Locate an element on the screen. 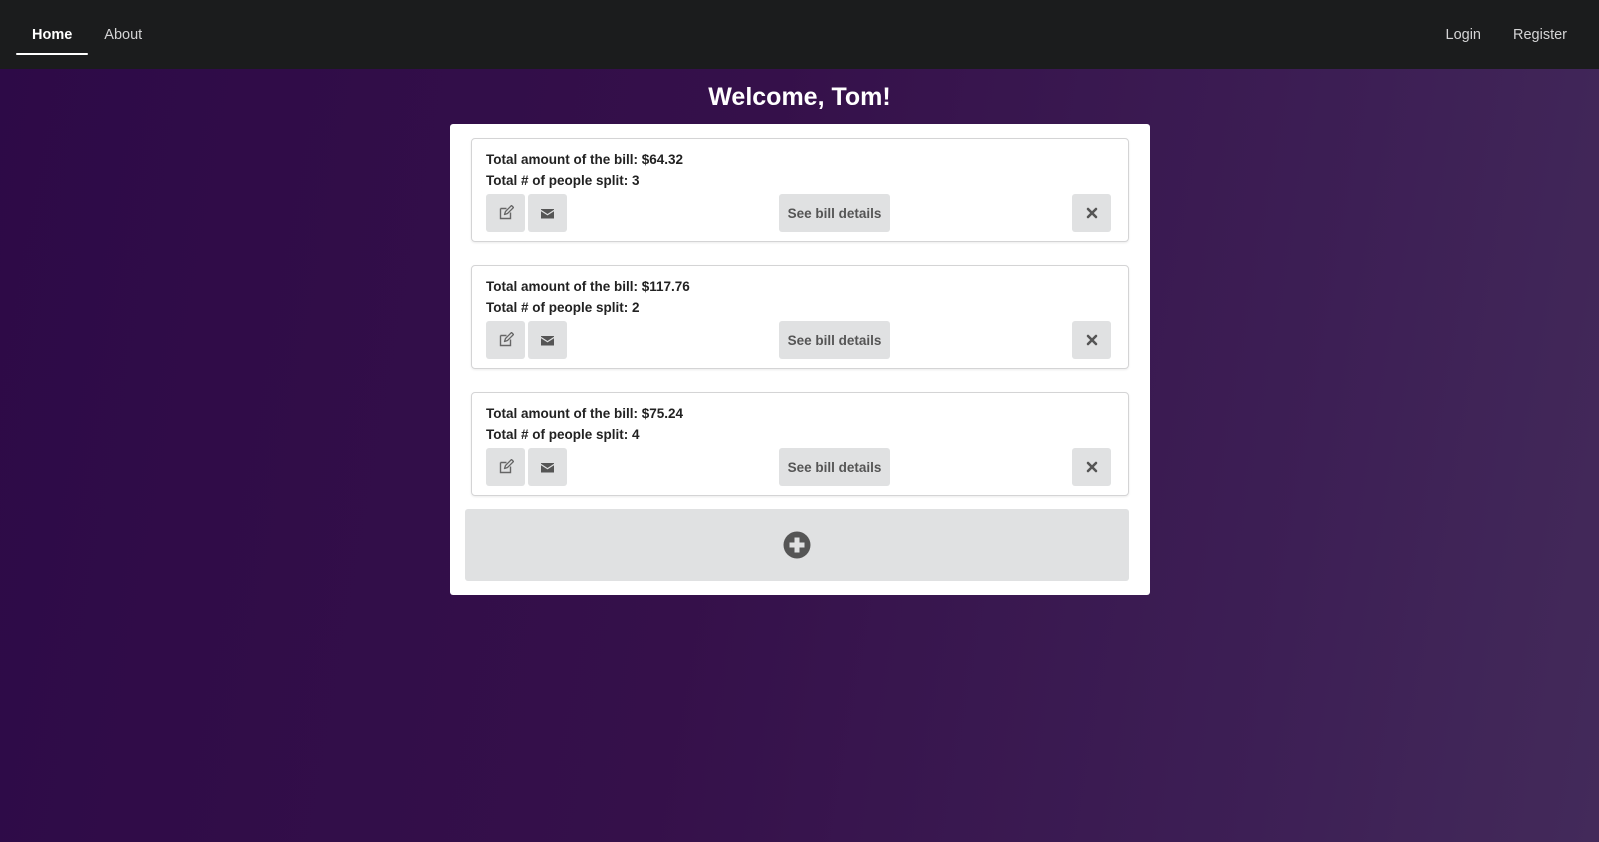 This screenshot has height=842, width=1599. bill-people: Total # of people split: 3 is located at coordinates (800, 180).